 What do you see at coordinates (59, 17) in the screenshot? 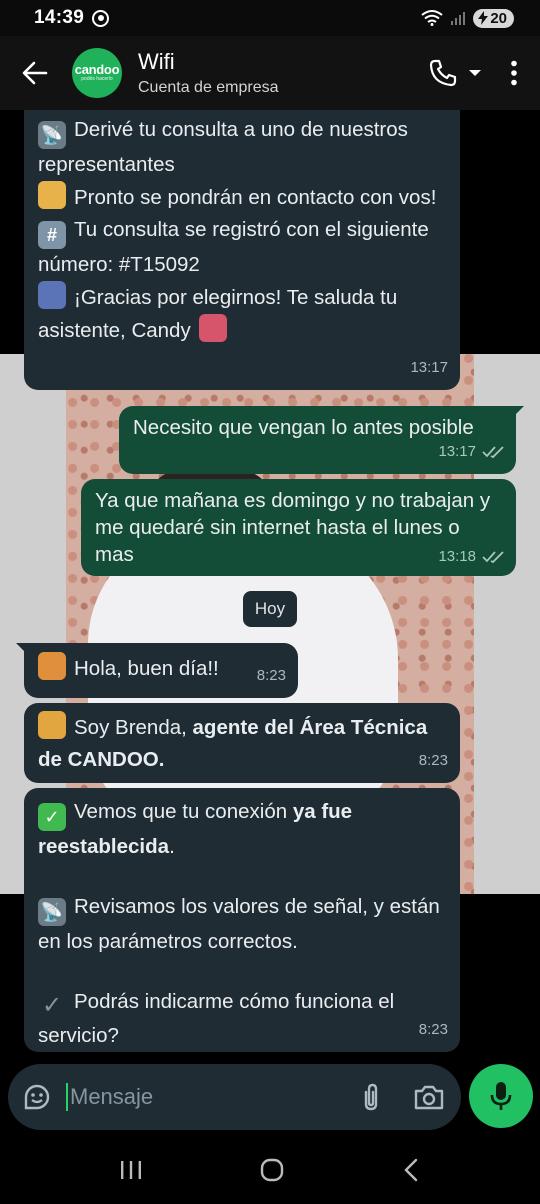
I see `status-time: 14:39` at bounding box center [59, 17].